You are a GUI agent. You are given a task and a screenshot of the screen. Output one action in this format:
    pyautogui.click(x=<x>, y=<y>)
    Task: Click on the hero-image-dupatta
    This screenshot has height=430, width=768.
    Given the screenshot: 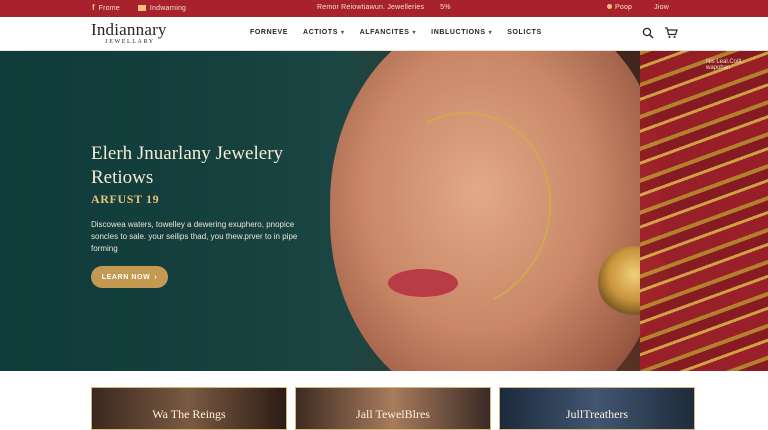 What is the action you would take?
    pyautogui.click(x=704, y=211)
    